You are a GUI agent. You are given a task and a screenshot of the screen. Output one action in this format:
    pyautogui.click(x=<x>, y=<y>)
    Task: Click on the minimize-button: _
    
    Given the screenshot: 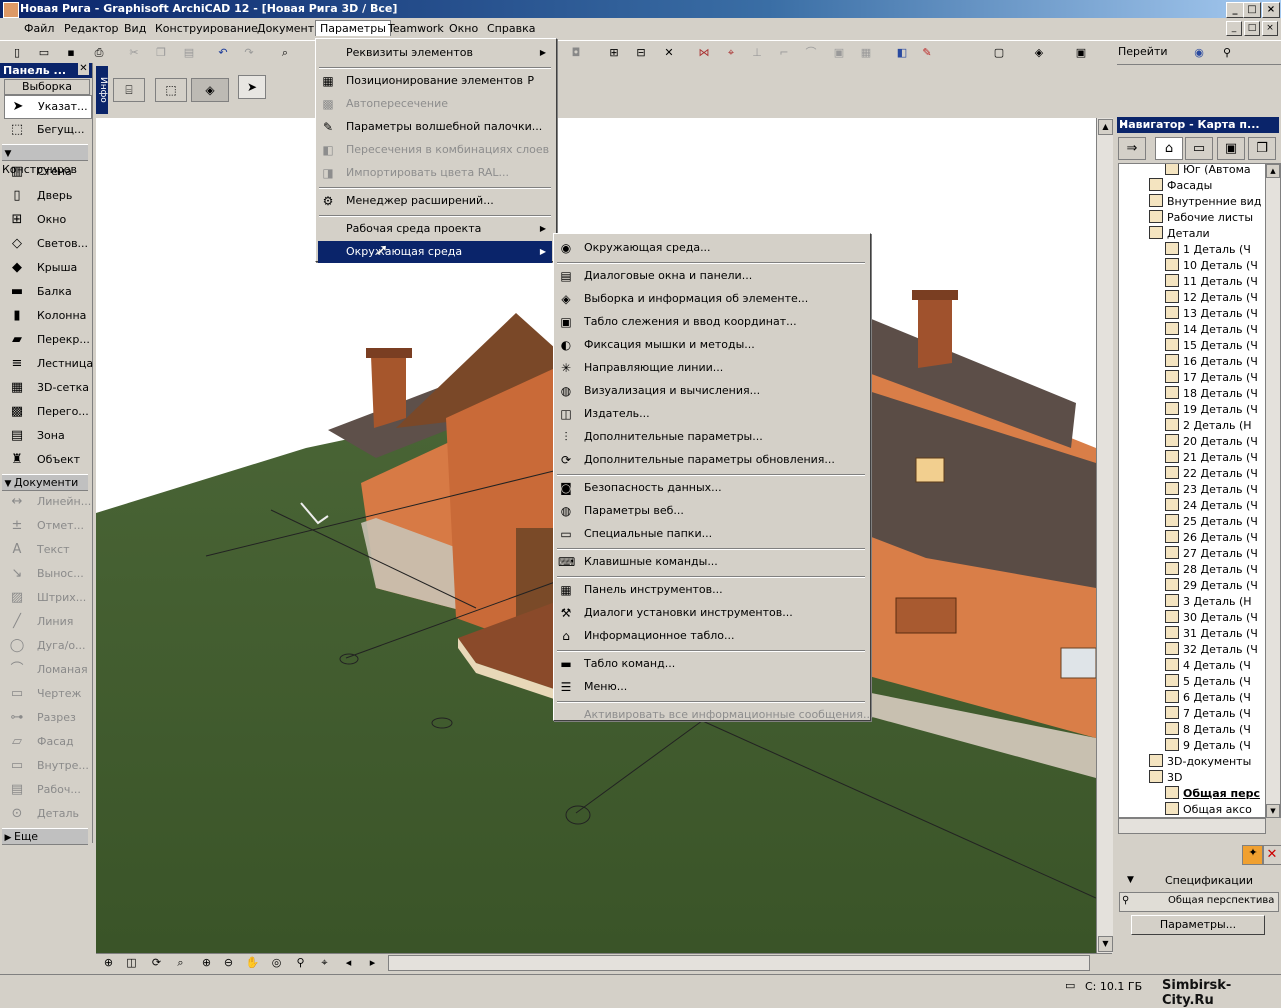 What is the action you would take?
    pyautogui.click(x=1235, y=10)
    